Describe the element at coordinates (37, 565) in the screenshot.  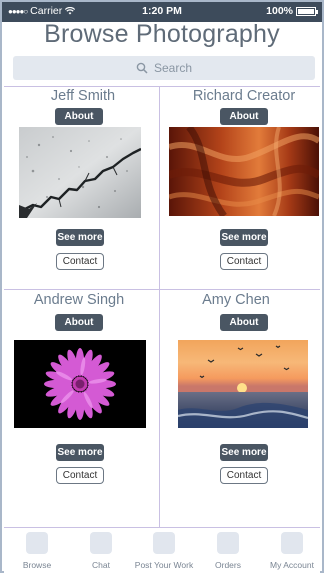
I see `tab-label: Browse` at that location.